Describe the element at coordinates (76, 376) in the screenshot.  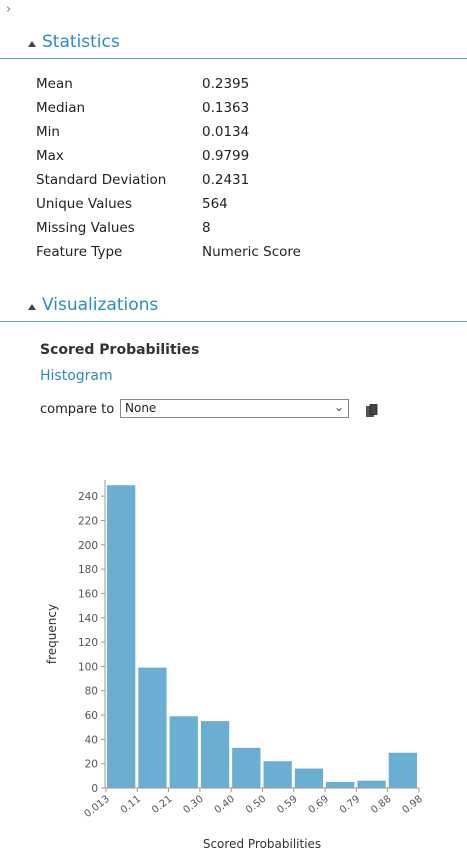
I see `histogram-link: Histogram` at that location.